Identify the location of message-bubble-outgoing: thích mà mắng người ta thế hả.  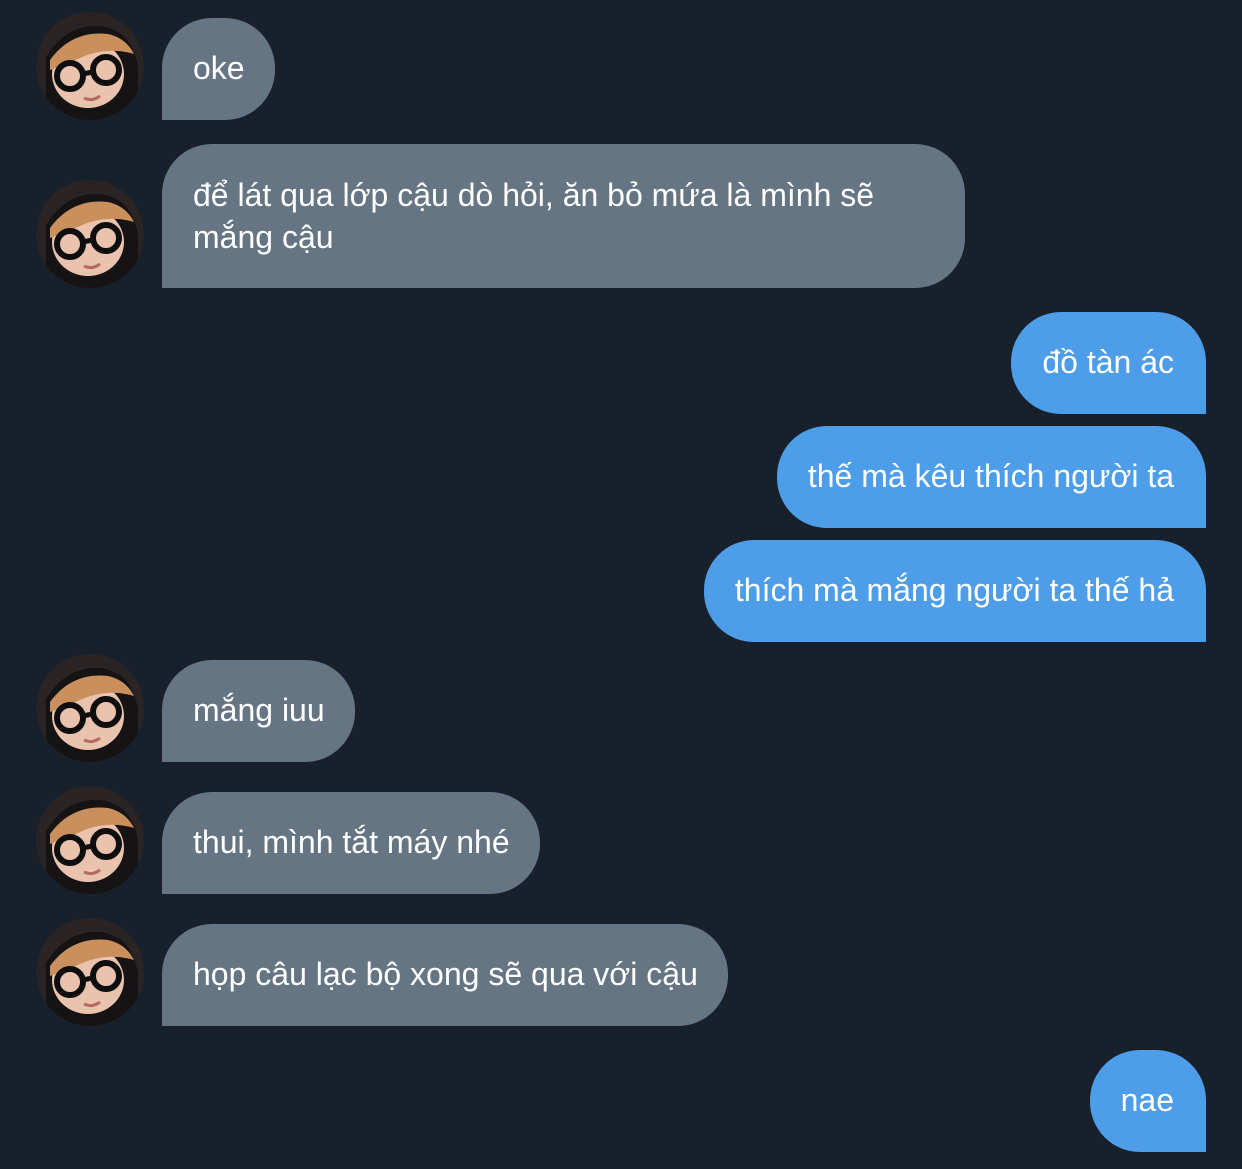
(954, 591).